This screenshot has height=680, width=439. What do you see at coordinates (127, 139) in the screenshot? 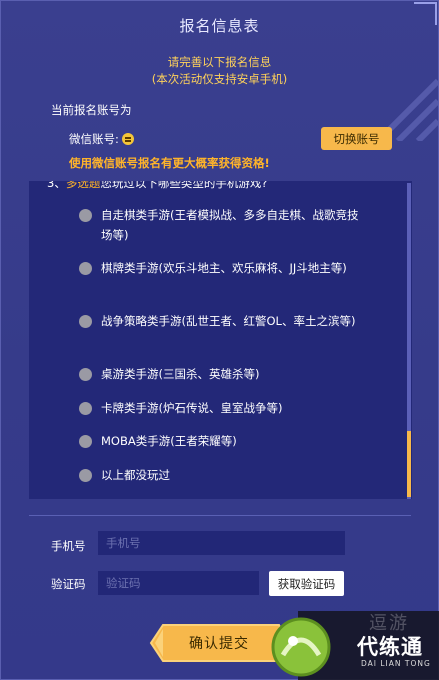
I see `emoji-avatar-icon` at bounding box center [127, 139].